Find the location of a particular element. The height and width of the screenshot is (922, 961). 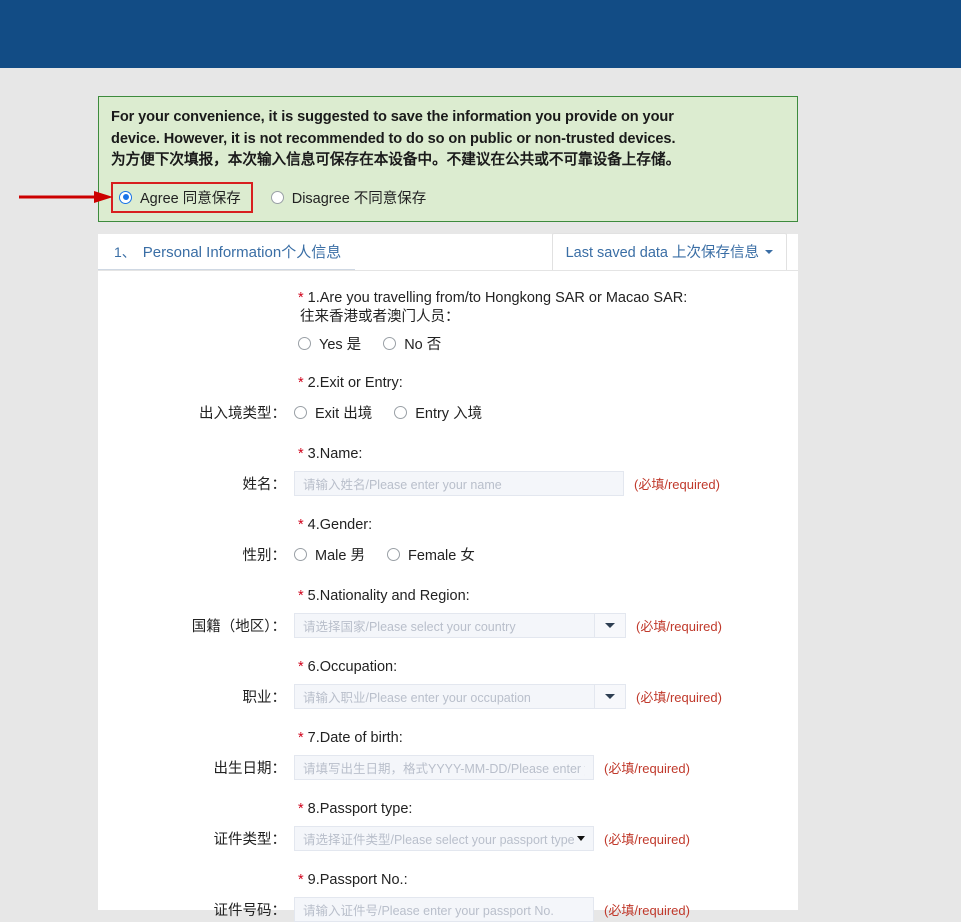

consent-agree-option: Agree 同意保存 is located at coordinates (180, 197).